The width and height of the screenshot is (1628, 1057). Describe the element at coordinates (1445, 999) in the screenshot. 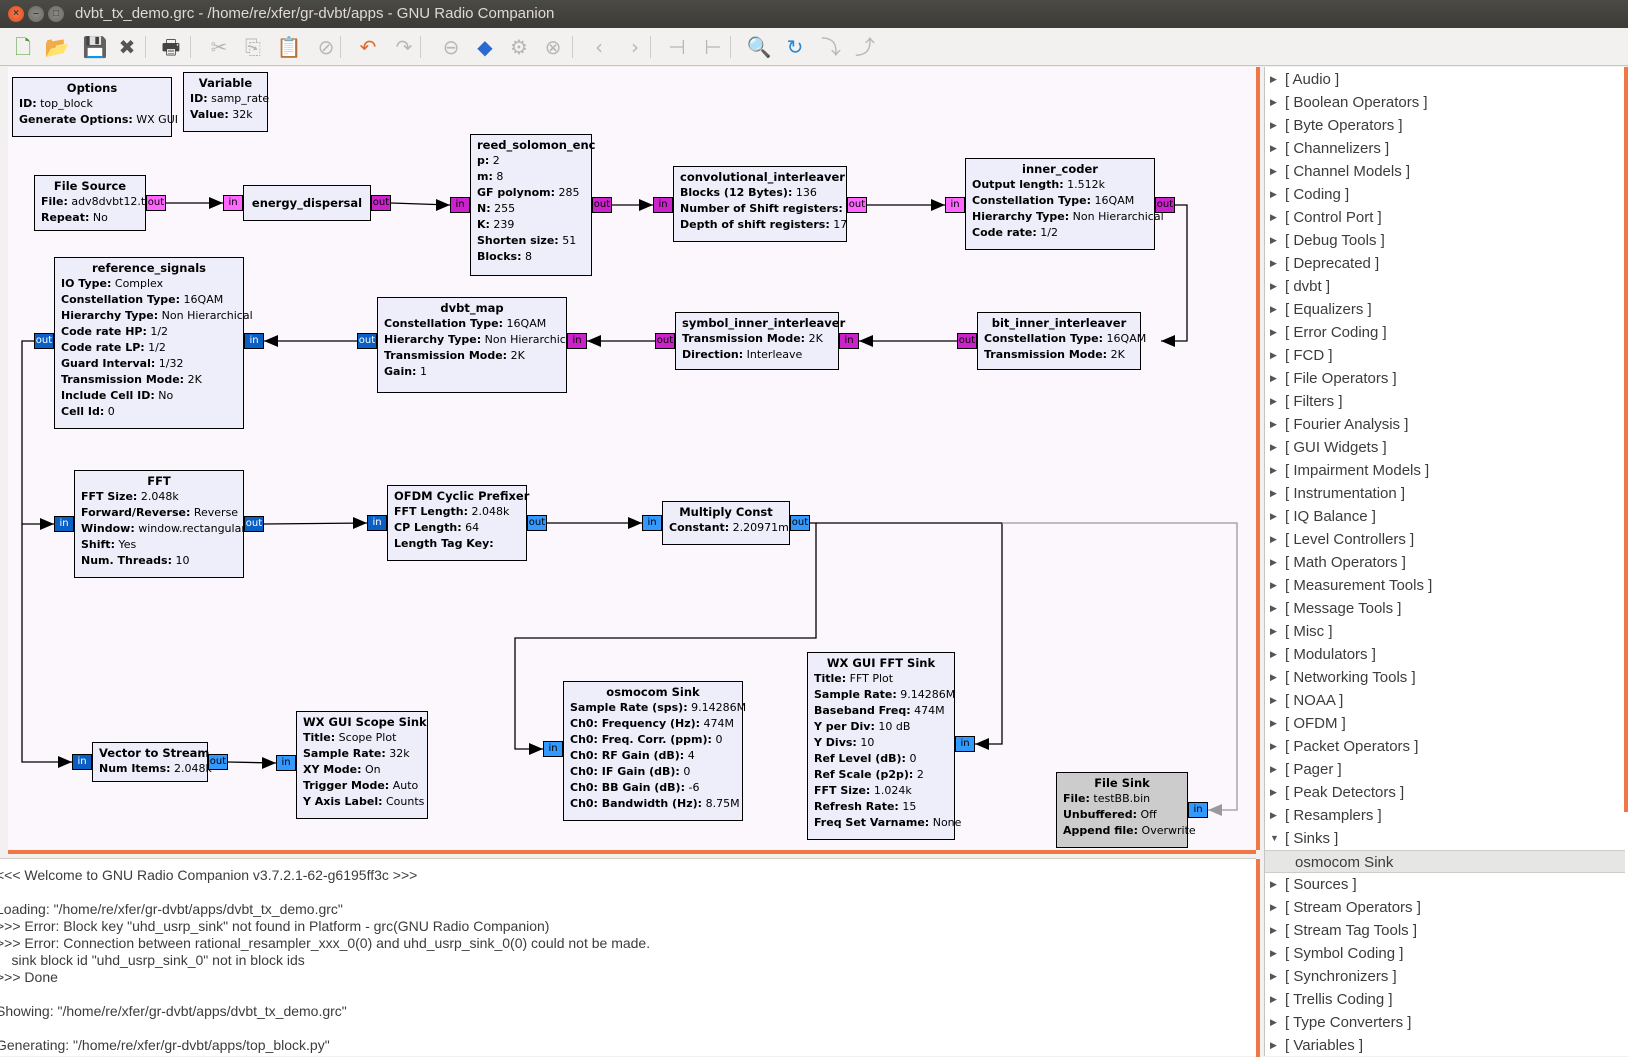

I see `tree-category: ▶ [ Trellis Coding ]` at that location.